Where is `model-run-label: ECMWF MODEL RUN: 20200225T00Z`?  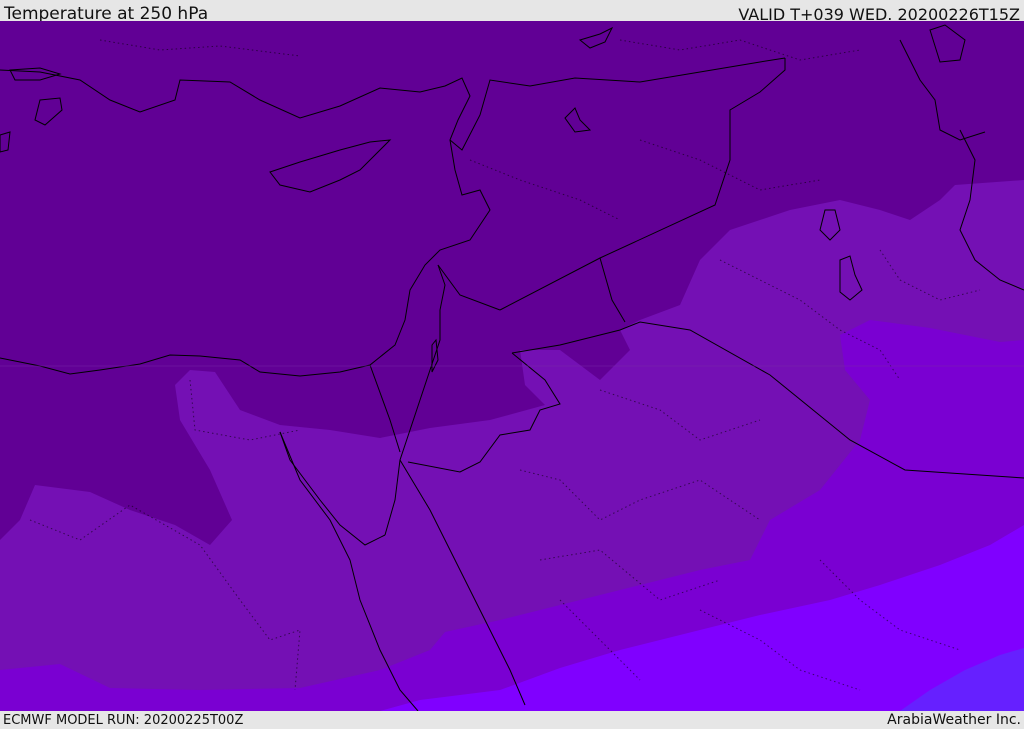 model-run-label: ECMWF MODEL RUN: 20200225T00Z is located at coordinates (123, 720).